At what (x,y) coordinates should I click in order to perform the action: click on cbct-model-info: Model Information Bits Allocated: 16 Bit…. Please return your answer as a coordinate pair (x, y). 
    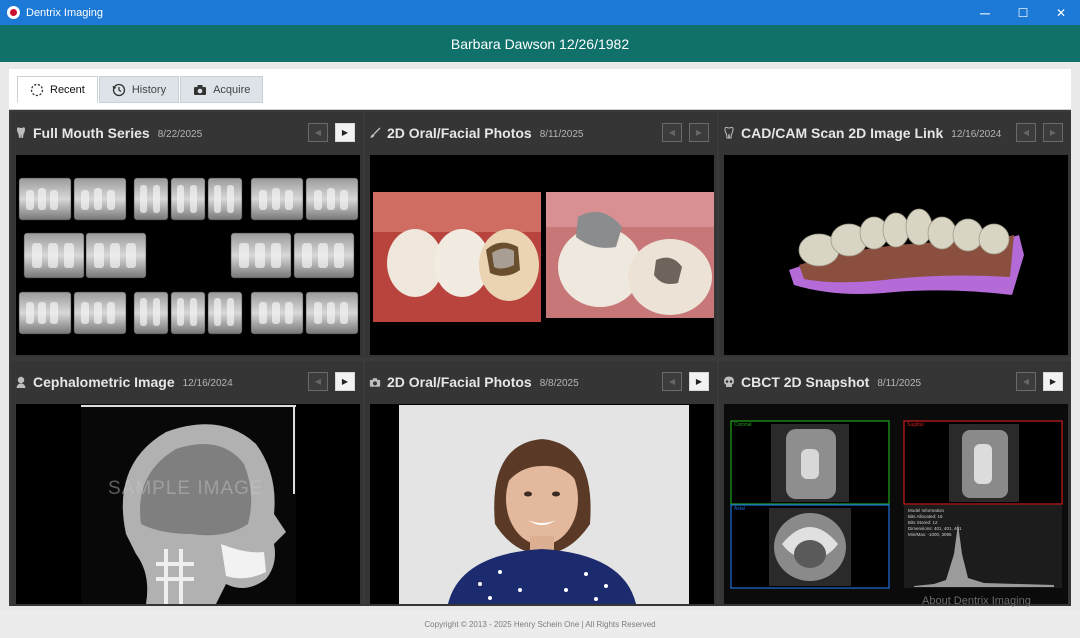
    Looking at the image, I should click on (935, 523).